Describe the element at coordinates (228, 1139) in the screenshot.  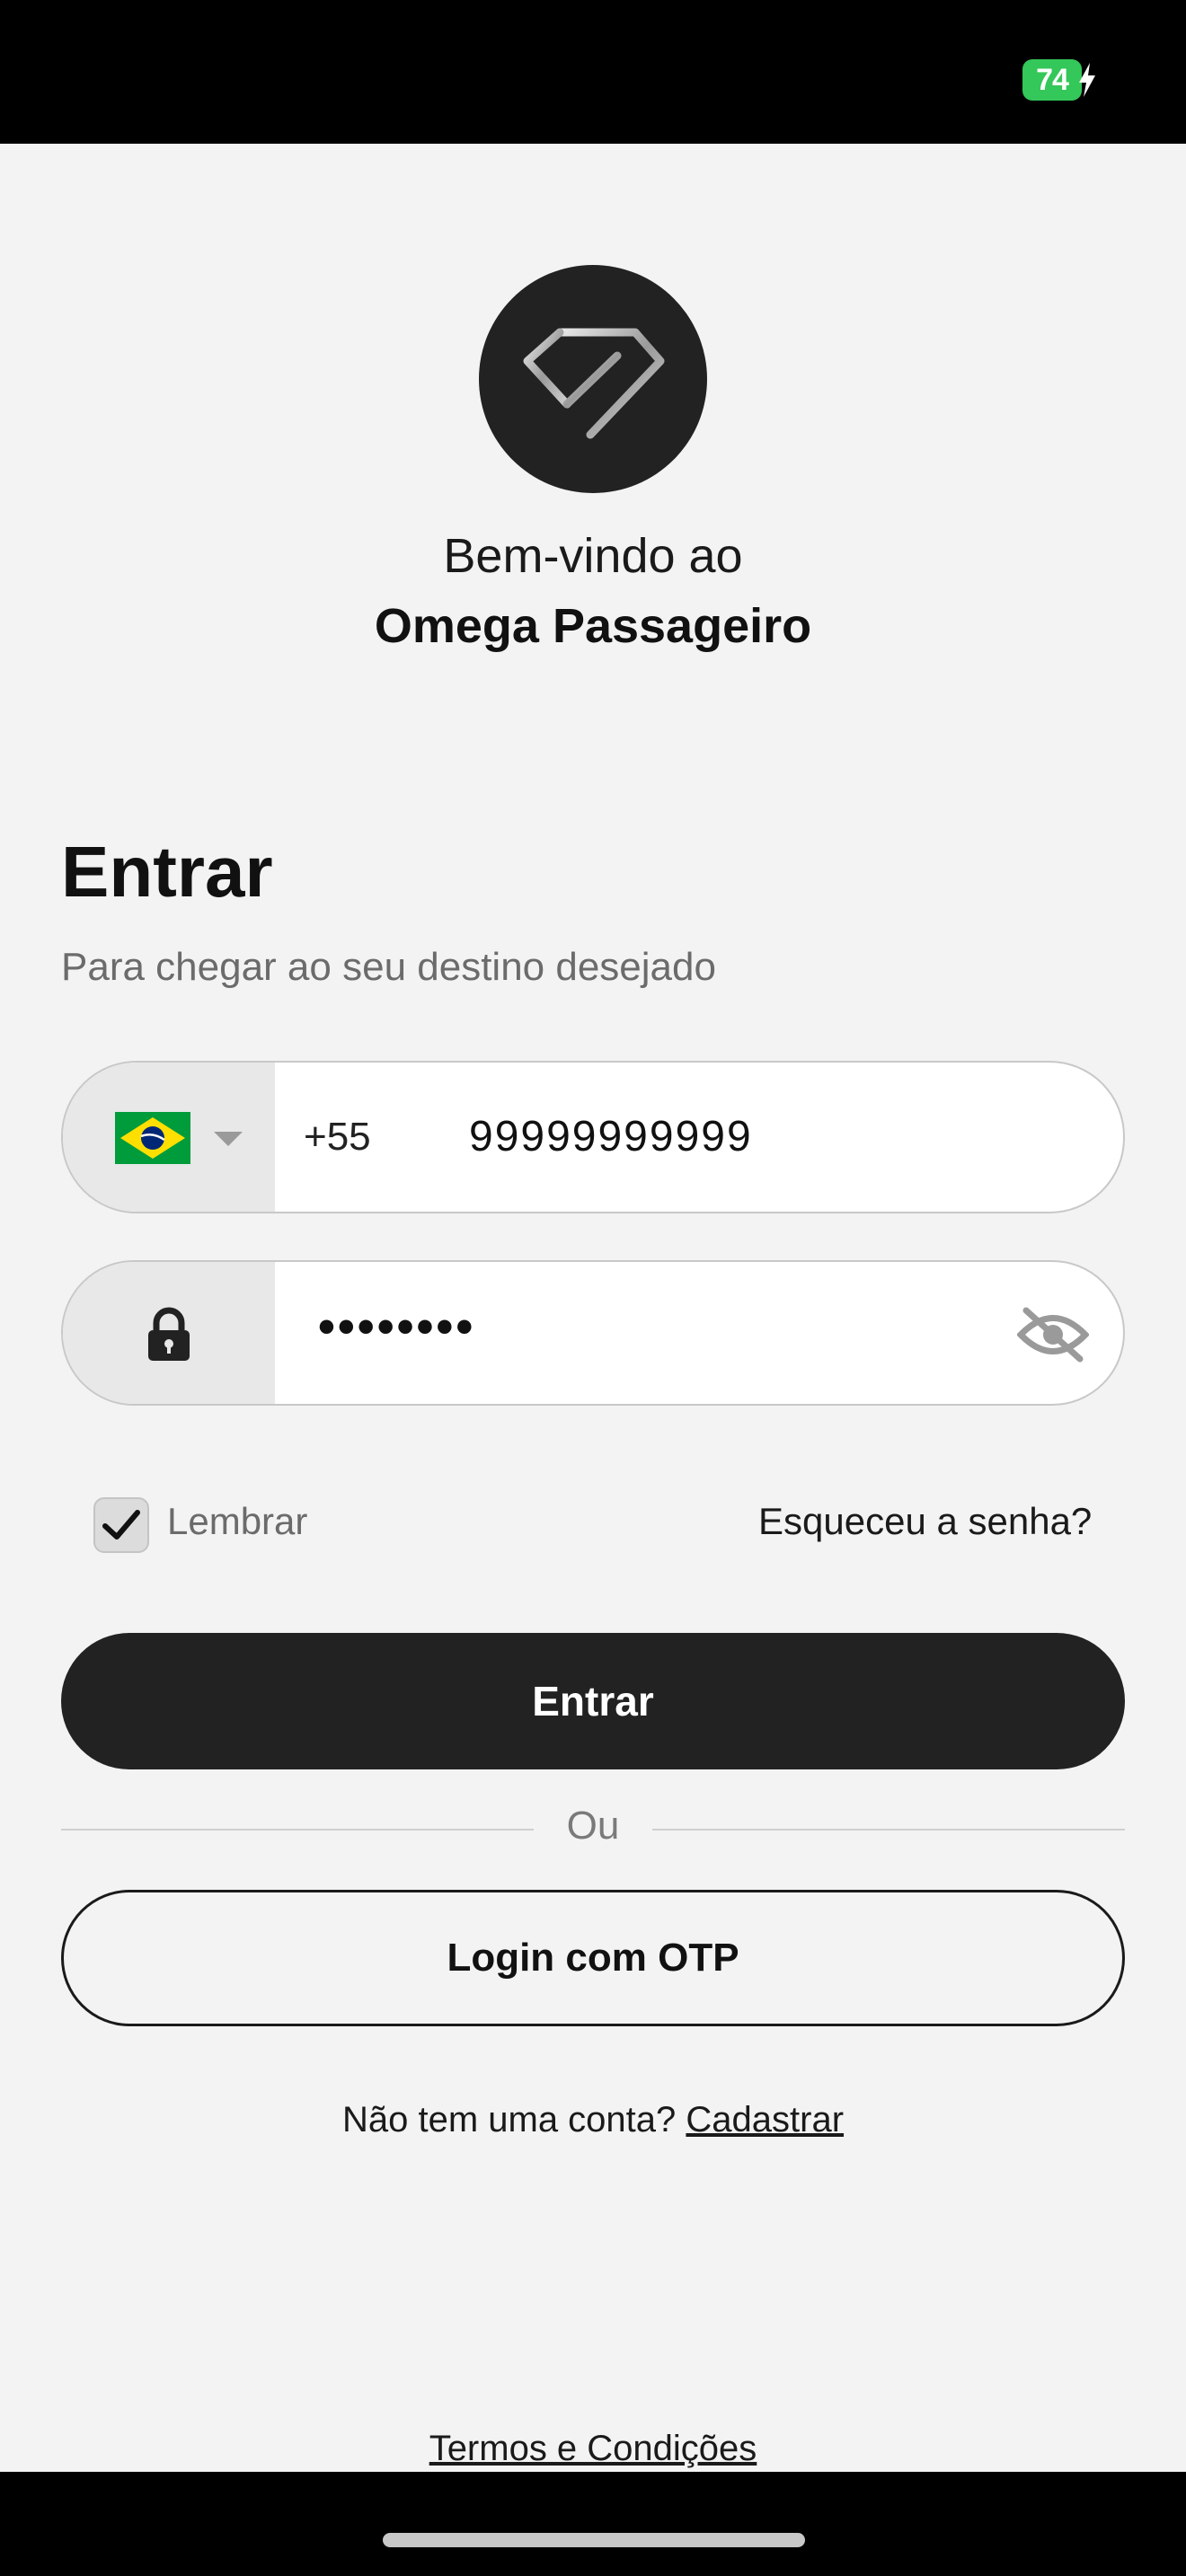
I see `chevron-down-icon` at that location.